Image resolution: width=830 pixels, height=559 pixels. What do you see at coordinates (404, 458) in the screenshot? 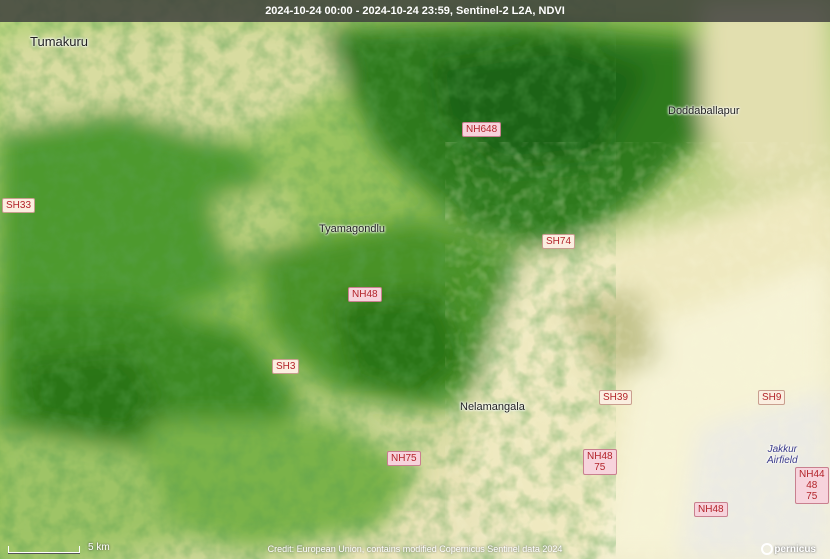
I see `road-shield-nh75: NH75` at bounding box center [404, 458].